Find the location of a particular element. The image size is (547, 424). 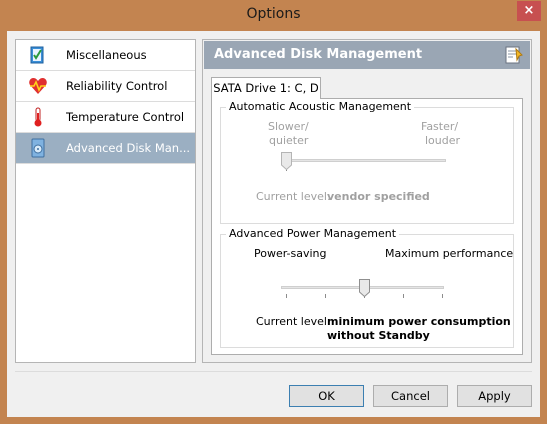

apm-current-level-value-continued: without Standby is located at coordinates (378, 335).